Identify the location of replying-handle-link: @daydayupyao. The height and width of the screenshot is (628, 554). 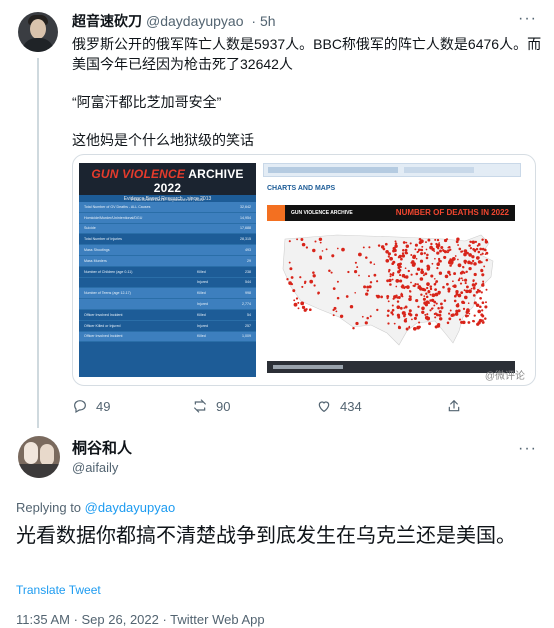
(130, 507).